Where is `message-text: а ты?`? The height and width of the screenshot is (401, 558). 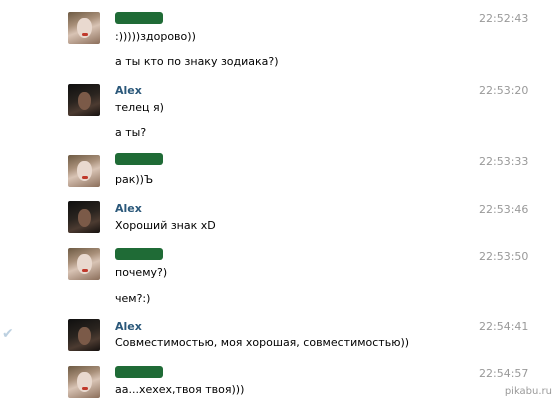 message-text: а ты? is located at coordinates (131, 132).